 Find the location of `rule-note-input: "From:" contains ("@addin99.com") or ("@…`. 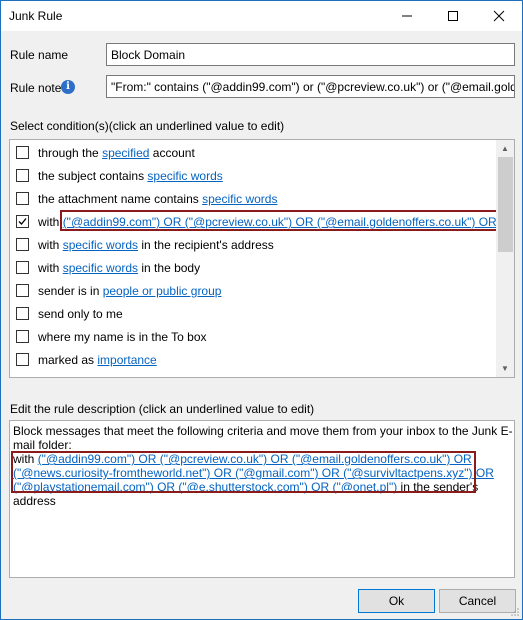

rule-note-input: "From:" contains ("@addin99.com") or ("@… is located at coordinates (310, 86).